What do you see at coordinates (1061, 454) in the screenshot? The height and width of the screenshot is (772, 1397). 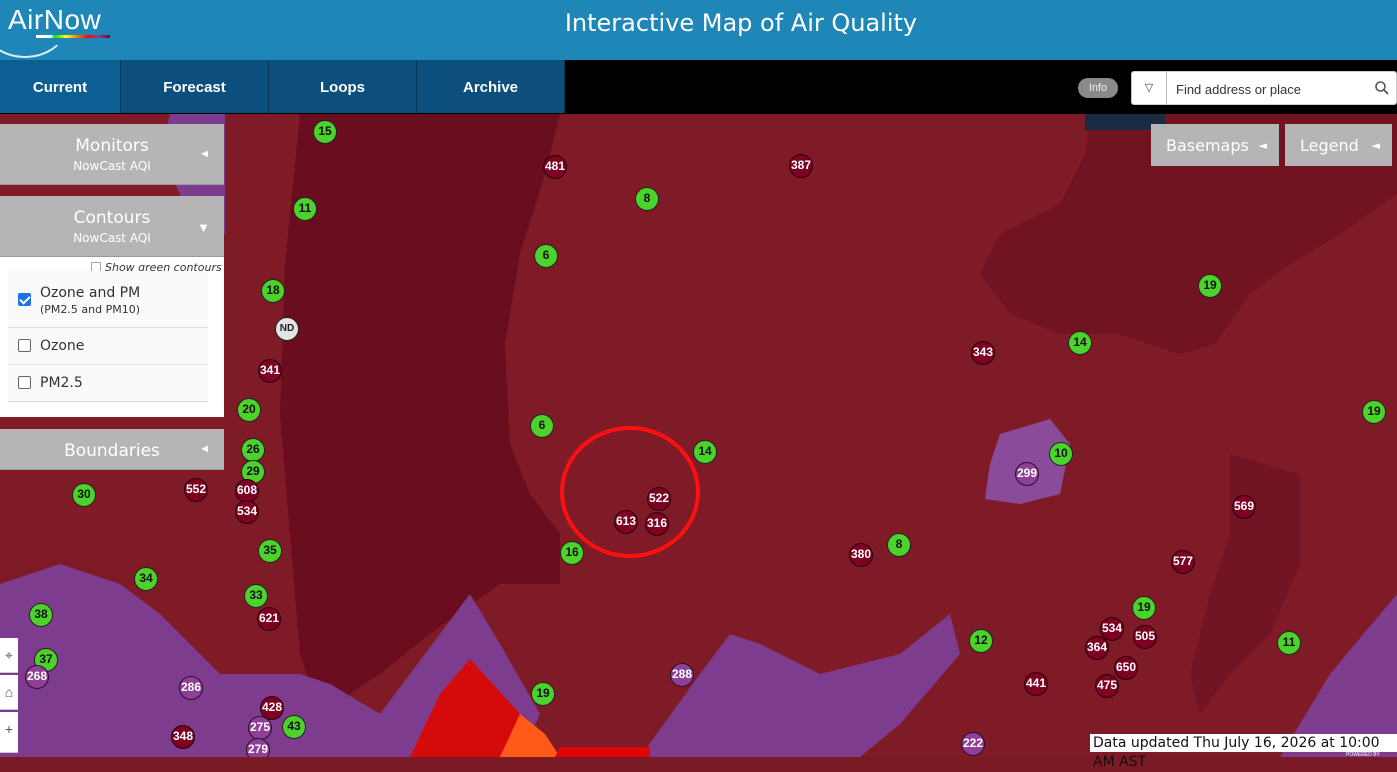 I see `monitor-marker: 10` at bounding box center [1061, 454].